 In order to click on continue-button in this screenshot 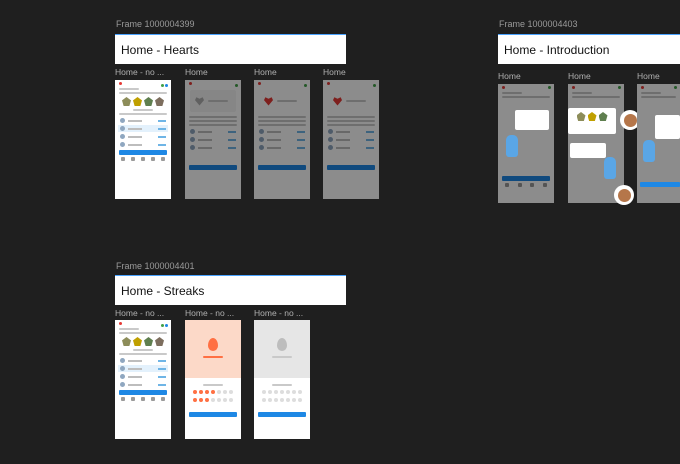, I will do `click(660, 184)`.